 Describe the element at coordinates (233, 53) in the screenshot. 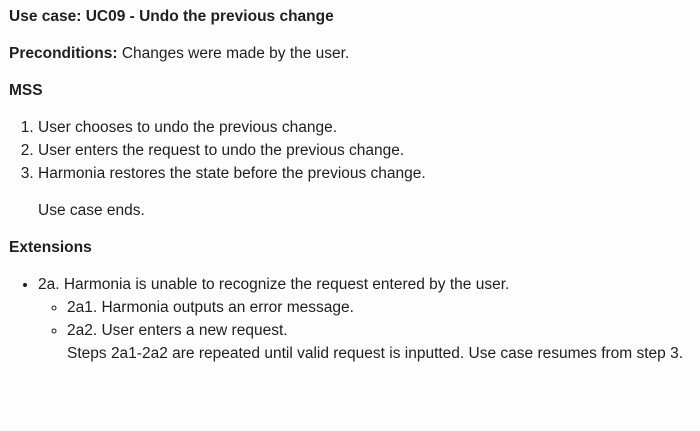

I see `preconditions-text: Changes were made by the user.` at that location.